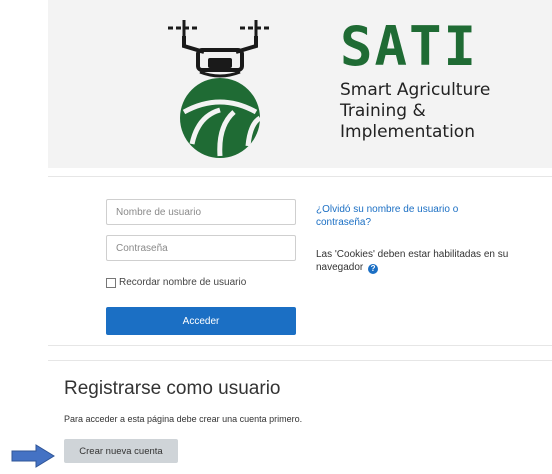  I want to click on tagline-line-2: Training &, so click(383, 111).